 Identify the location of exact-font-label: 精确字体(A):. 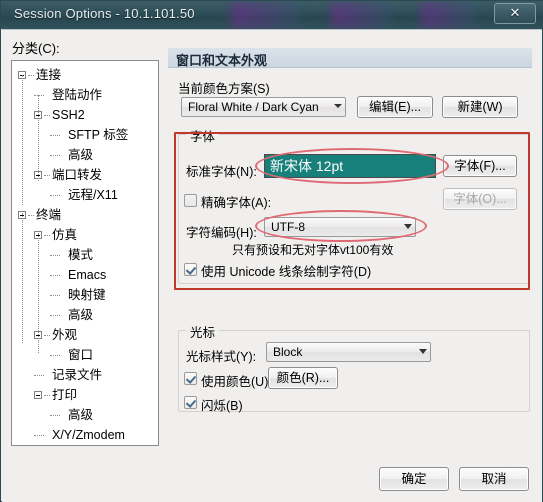
(236, 203).